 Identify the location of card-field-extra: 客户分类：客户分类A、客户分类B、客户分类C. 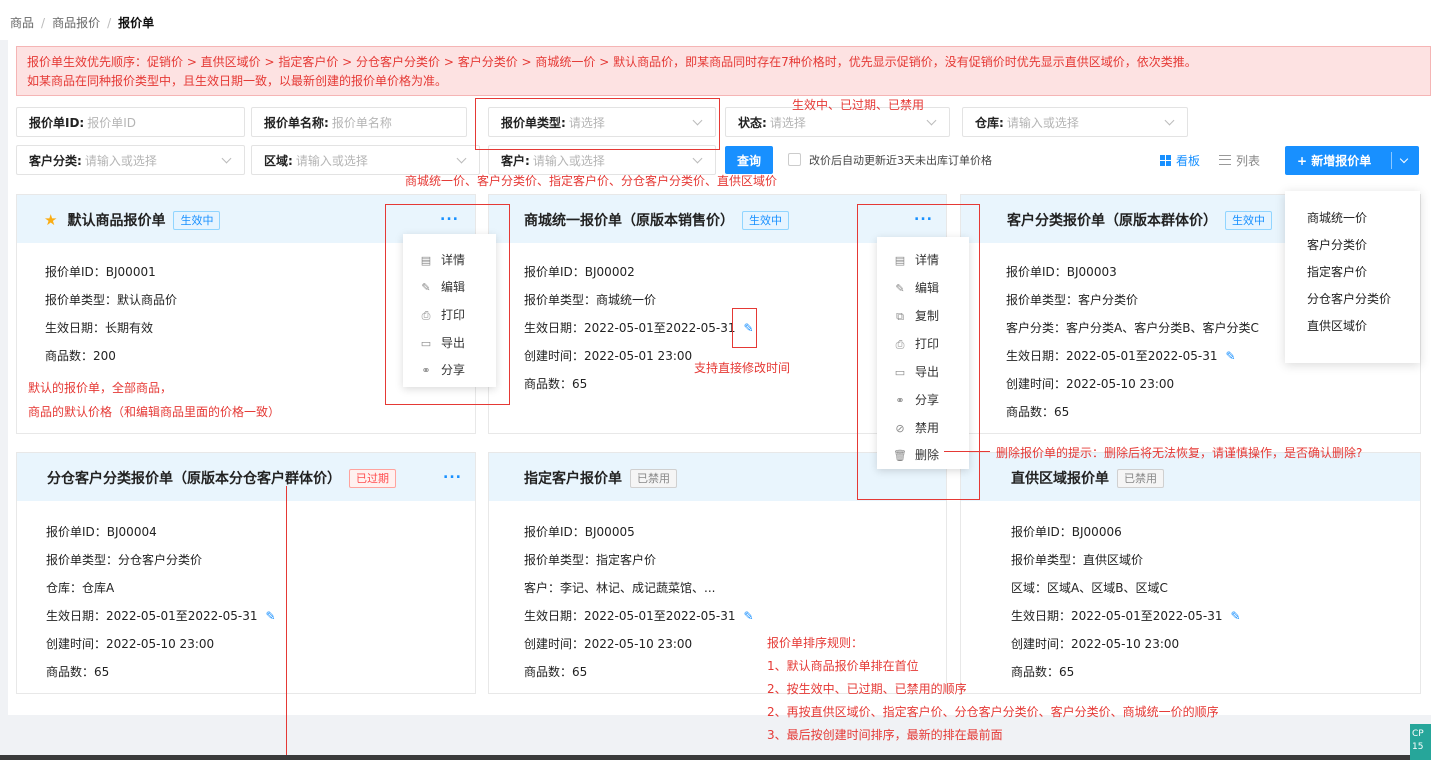
(1132, 328).